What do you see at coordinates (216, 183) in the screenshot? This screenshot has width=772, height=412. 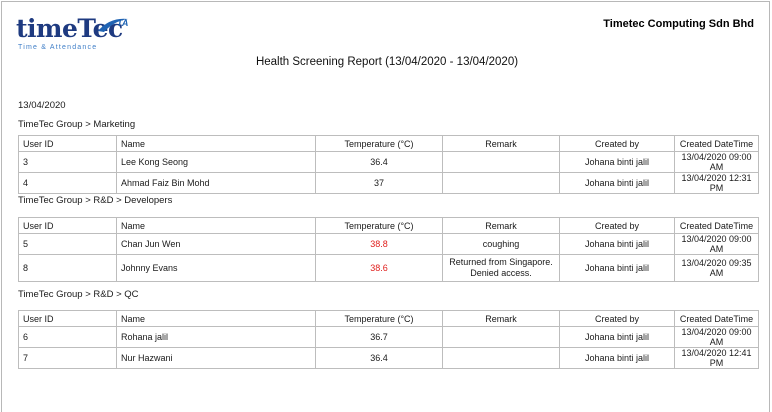 I see `cell-name: Ahmad Faiz Bin Mohd` at bounding box center [216, 183].